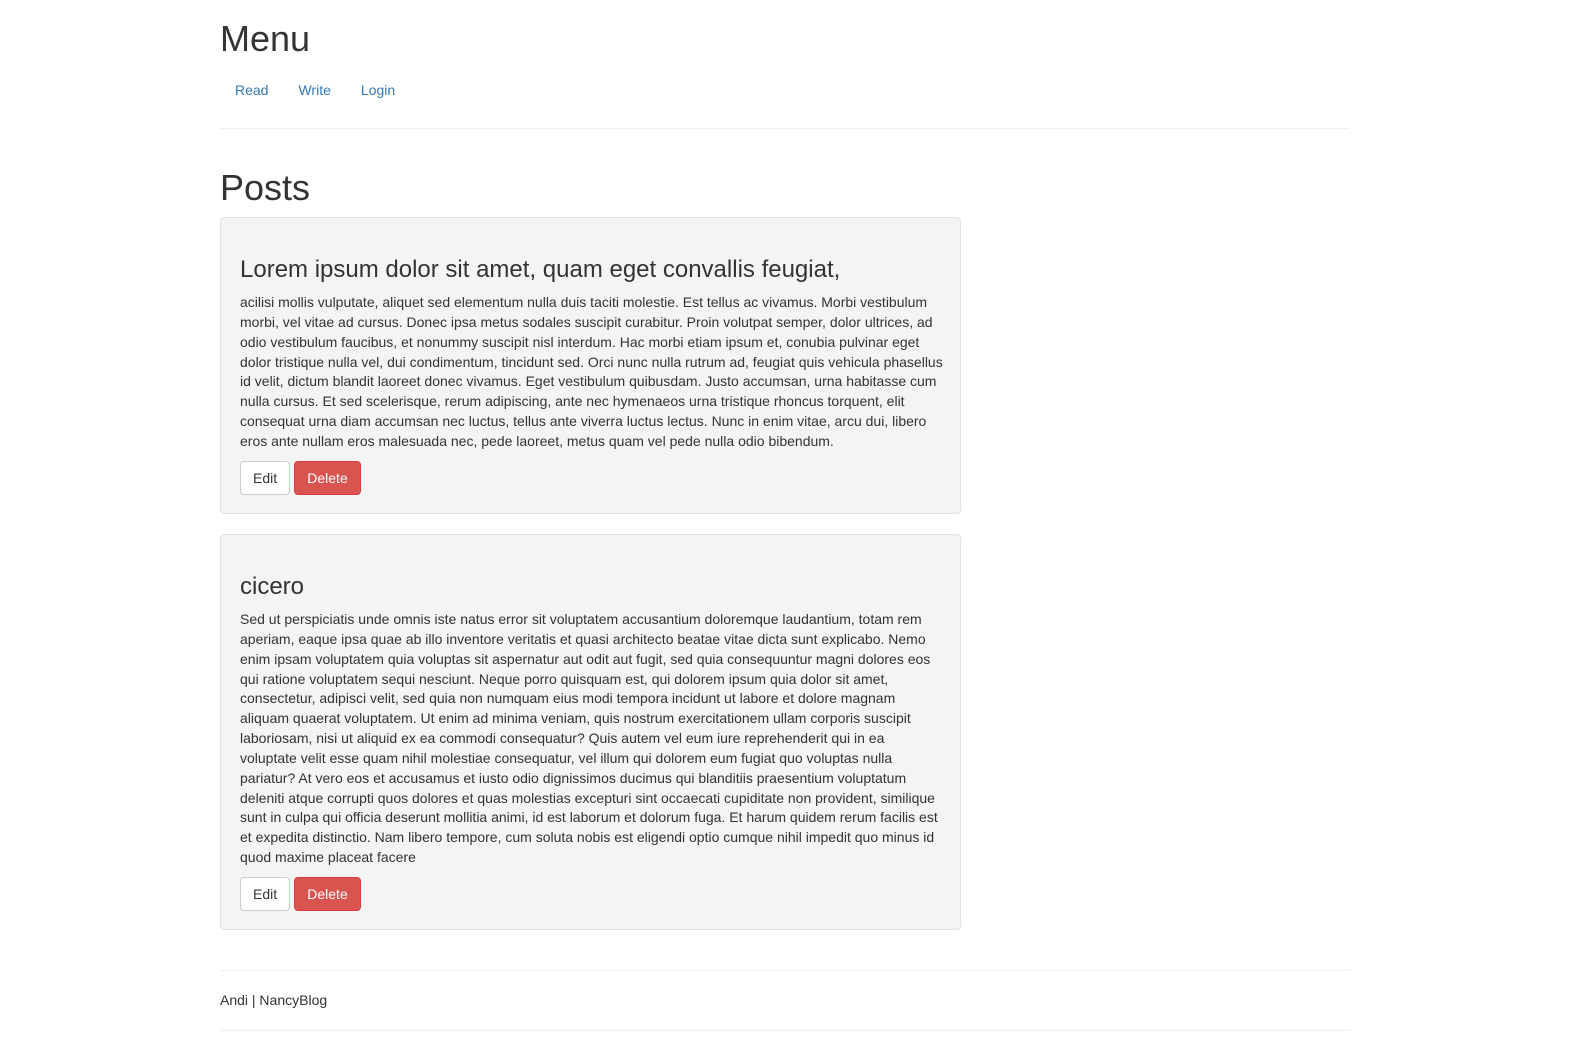 Image resolution: width=1583 pixels, height=1061 pixels. I want to click on nav-item-read: Read, so click(251, 90).